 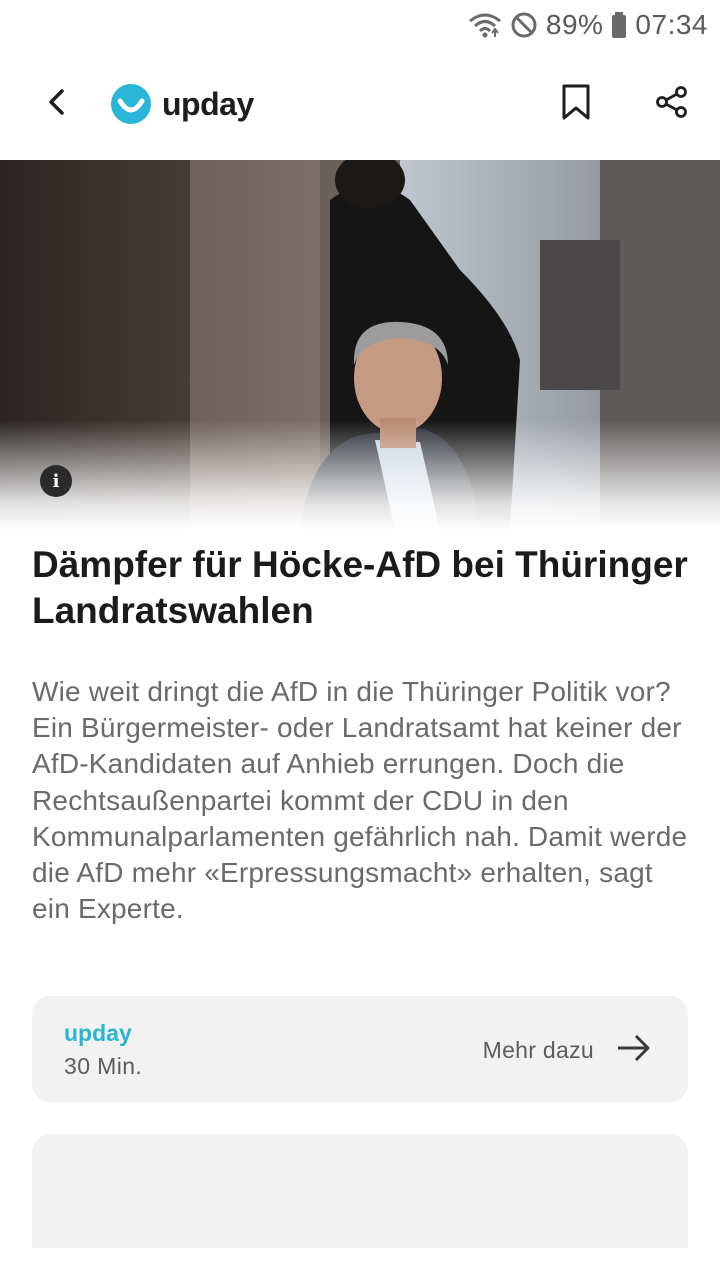 I want to click on status-bar: 89% 07:34, so click(x=360, y=25).